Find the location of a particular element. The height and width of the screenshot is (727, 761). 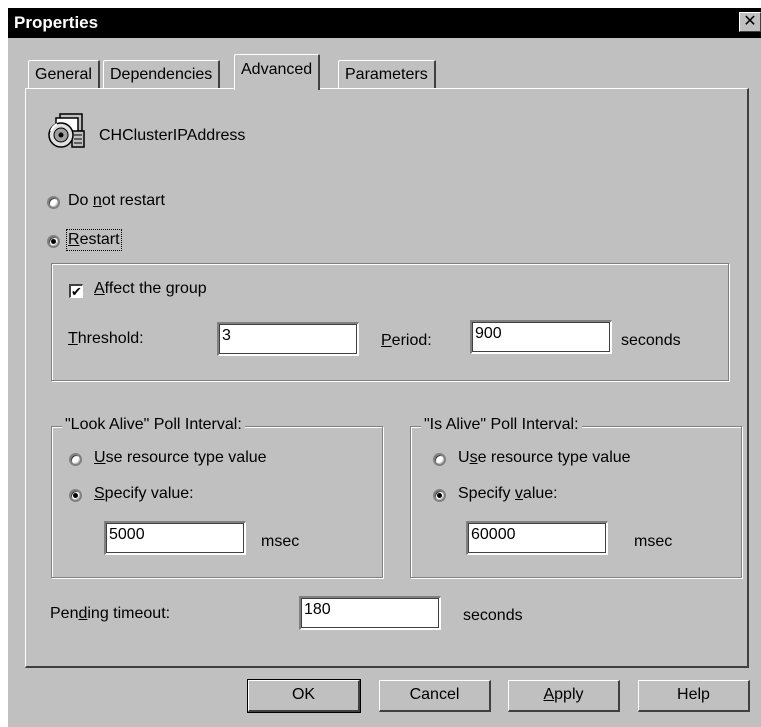

look-alive-specify-dot is located at coordinates (75, 495).